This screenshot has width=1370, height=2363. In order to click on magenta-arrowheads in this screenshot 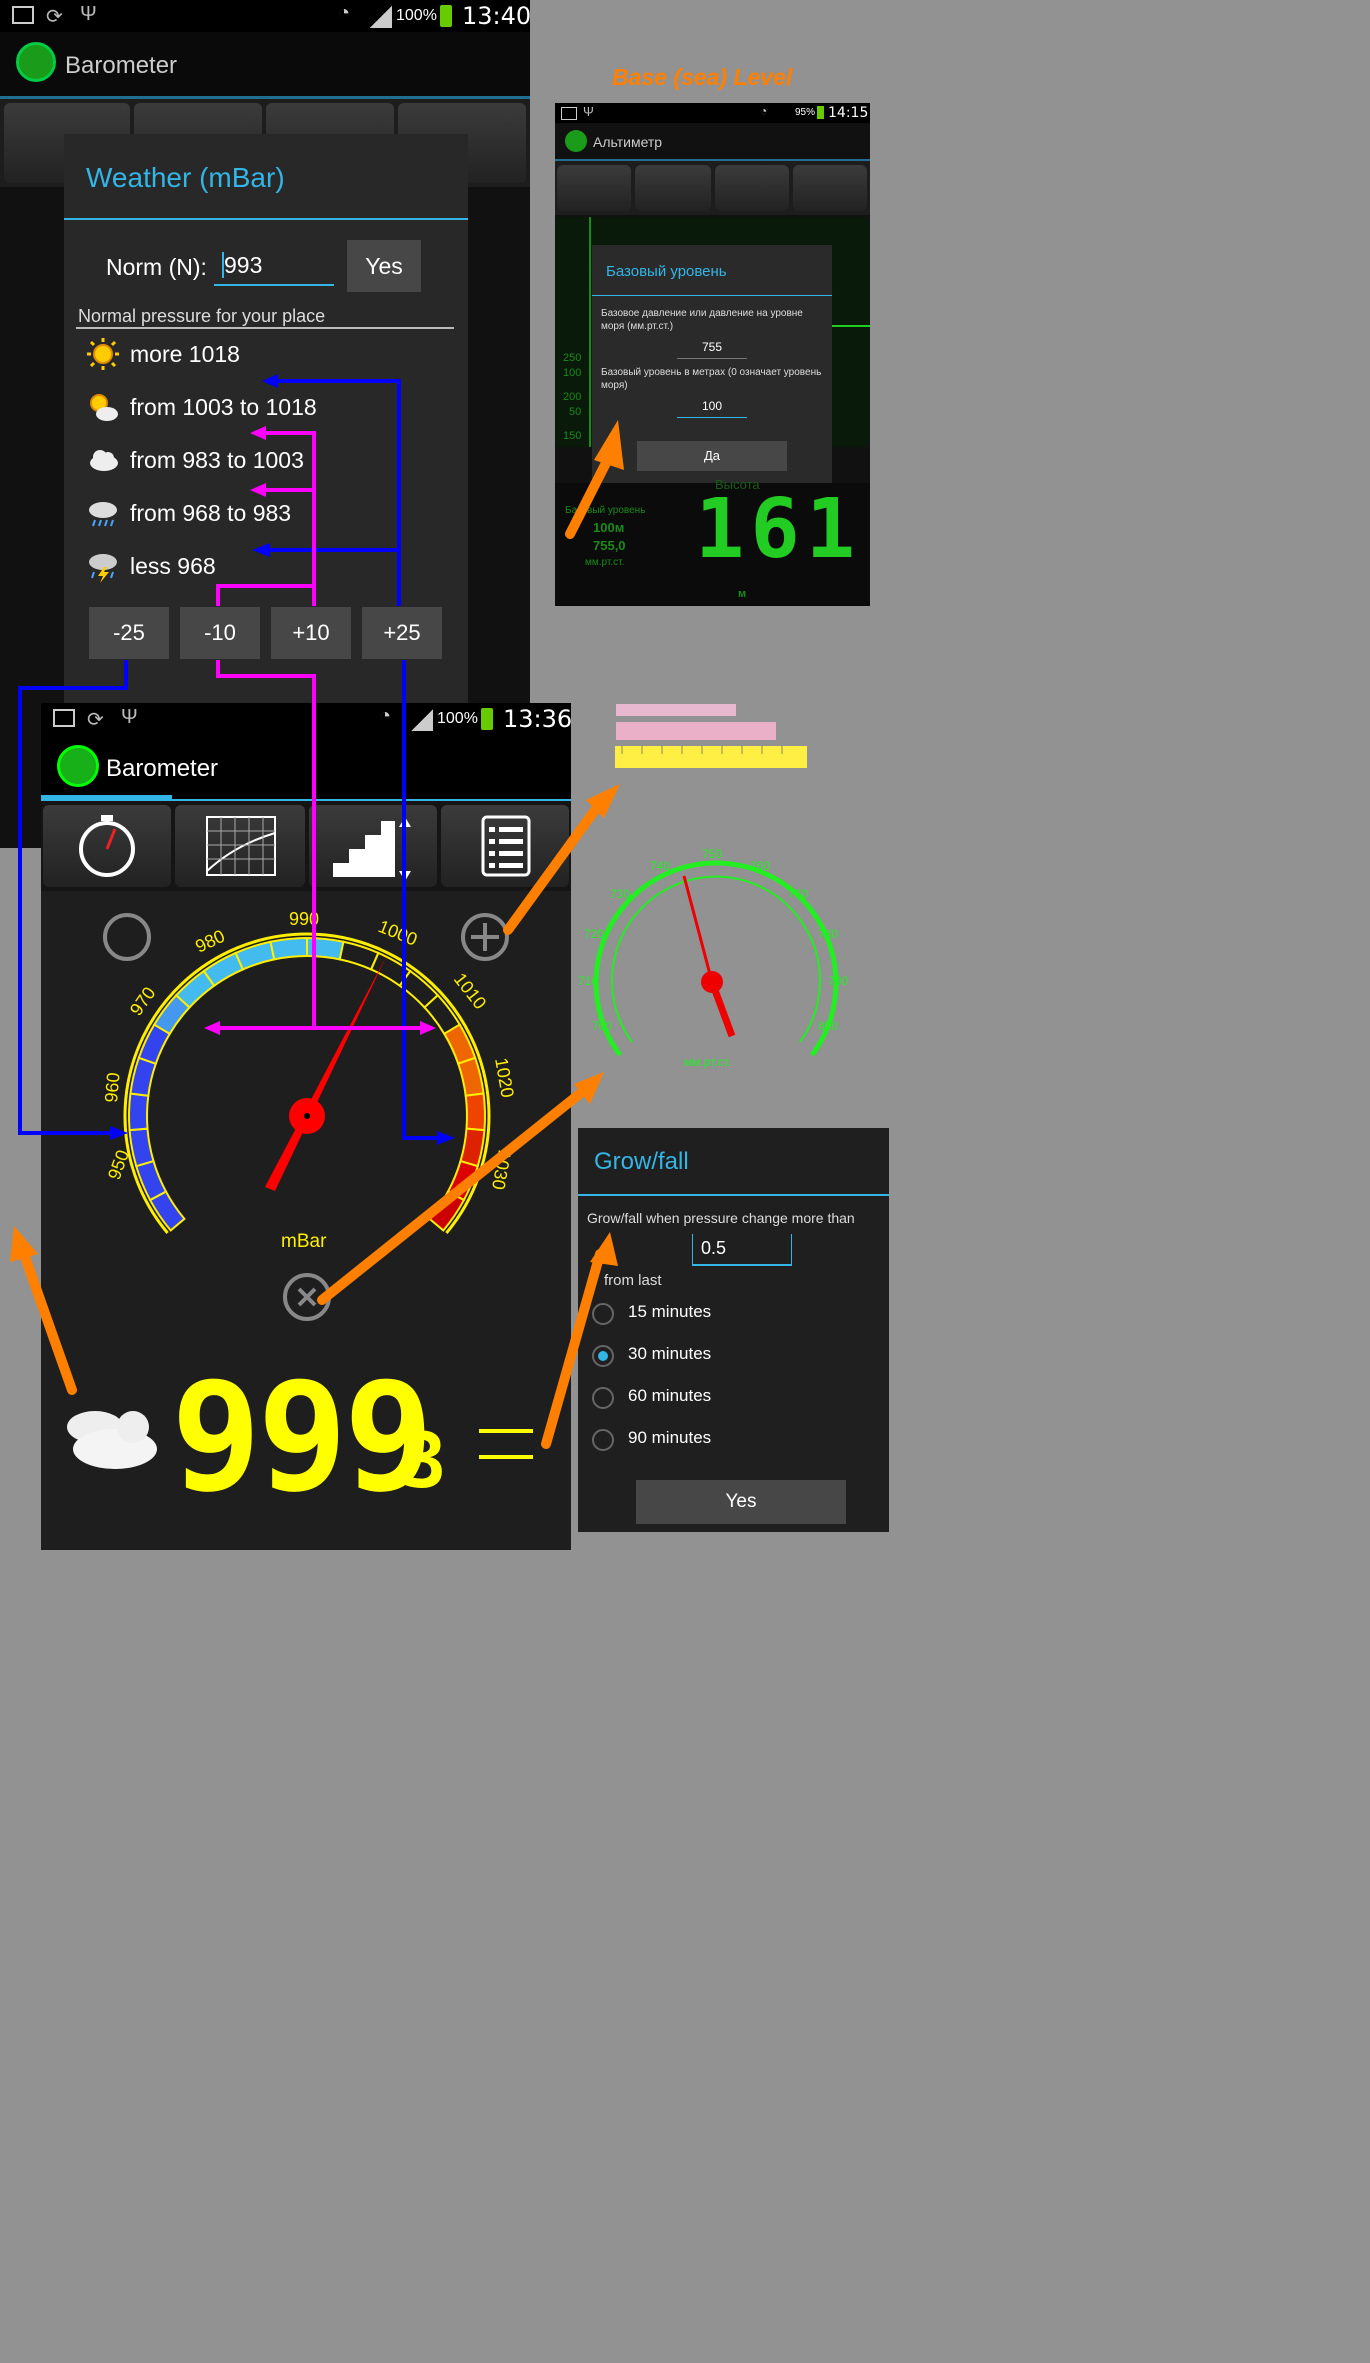, I will do `click(320, 730)`.